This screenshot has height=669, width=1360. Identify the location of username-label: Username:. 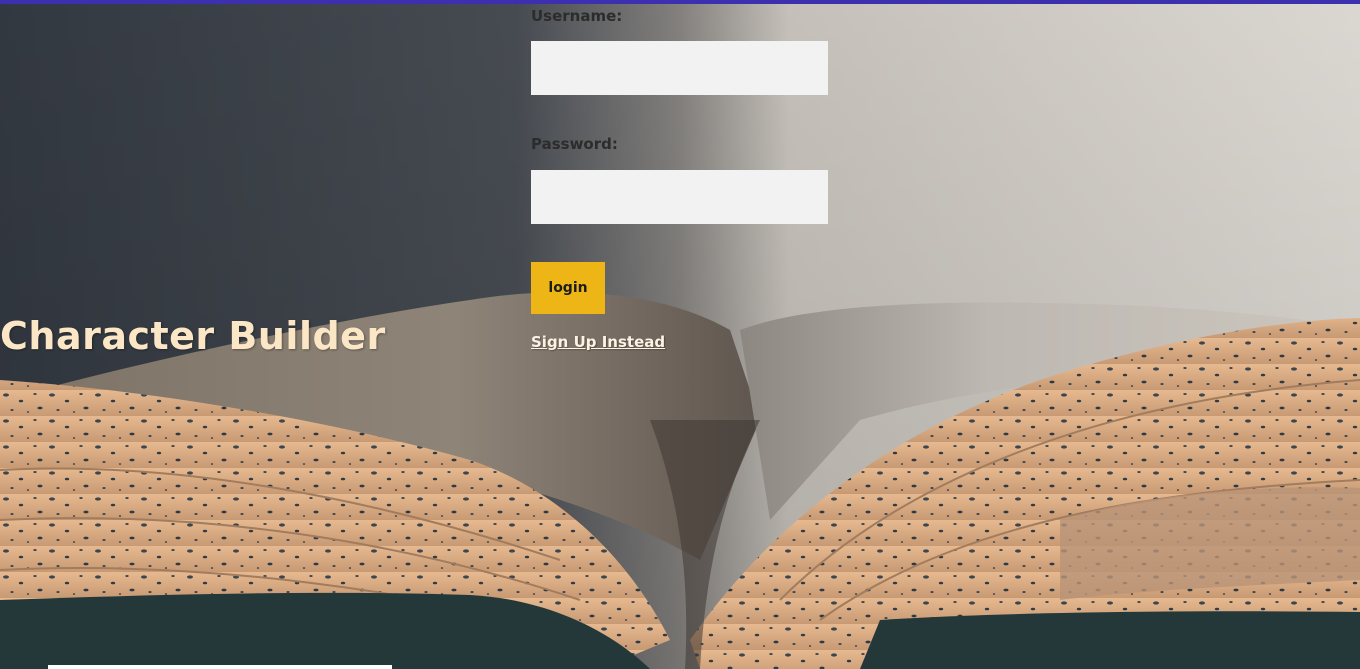
(577, 16).